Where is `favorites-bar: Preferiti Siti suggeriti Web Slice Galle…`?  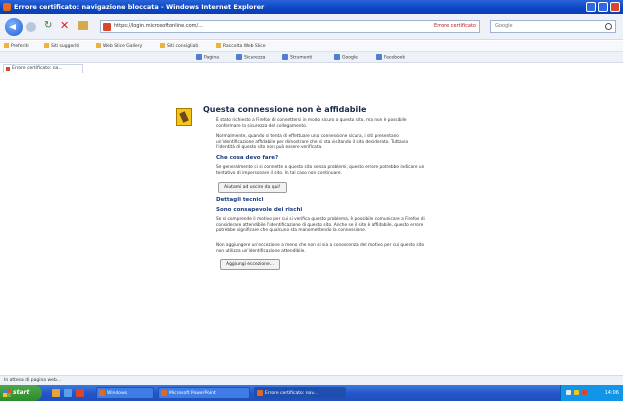
favorites-bar: Preferiti Siti suggeriti Web Slice Galle… is located at coordinates (311, 46).